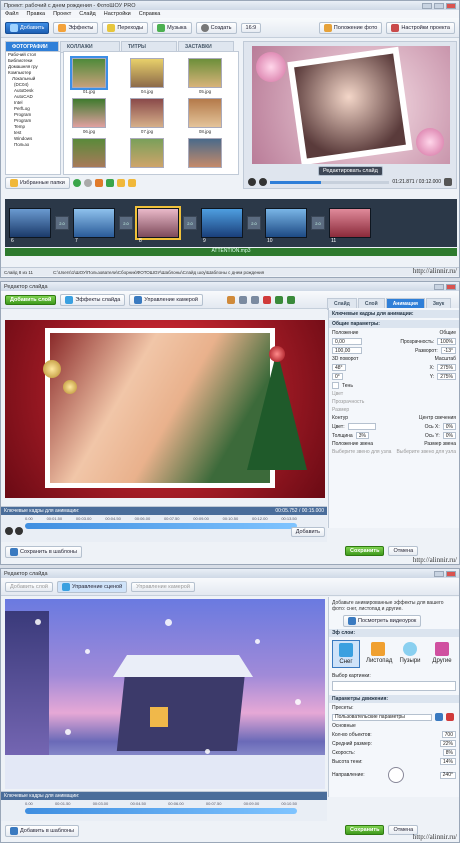 The height and width of the screenshot is (843, 460). What do you see at coordinates (37, 183) in the screenshot?
I see `favorite-folders-button: Избранные папки` at bounding box center [37, 183].